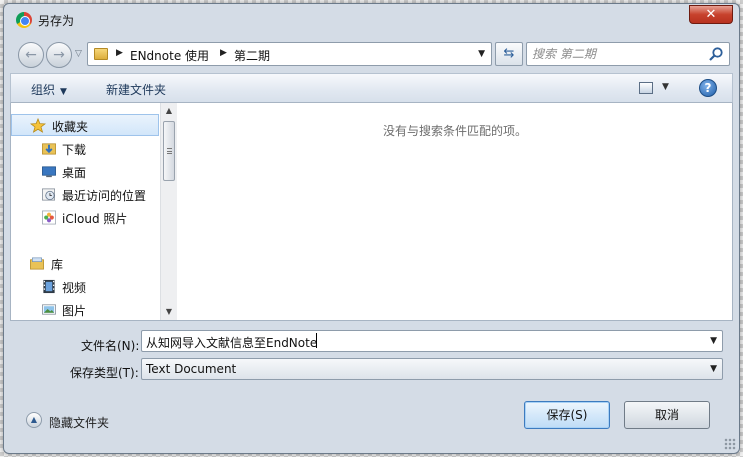  I want to click on filetype-label: 保存类型(T):, so click(104, 373).